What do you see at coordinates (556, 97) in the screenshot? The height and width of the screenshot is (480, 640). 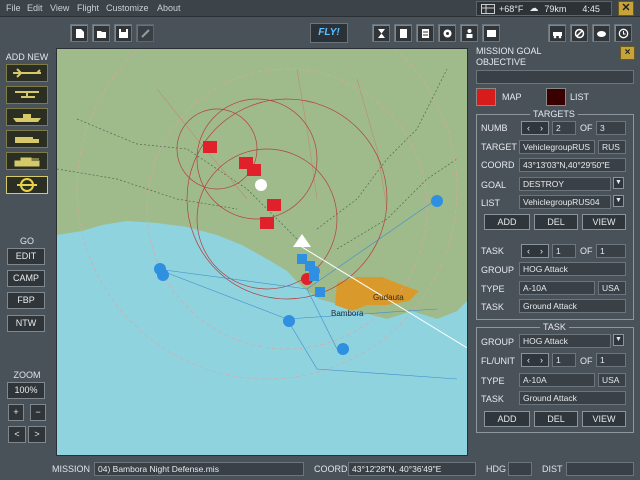 I see `list-mode-toggle` at bounding box center [556, 97].